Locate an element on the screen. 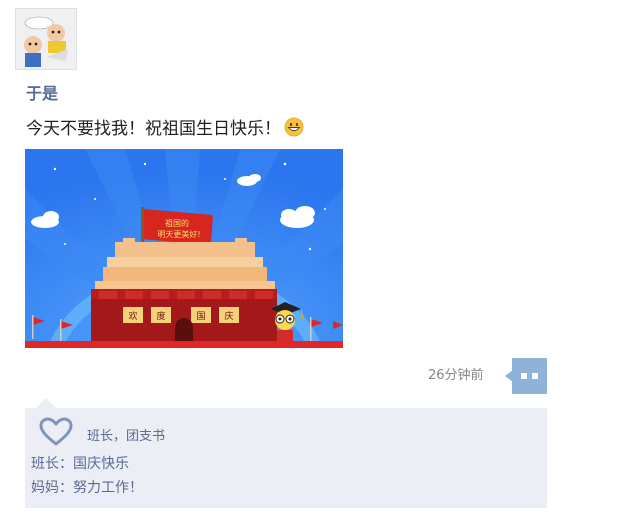  avatar-cartoon-image is located at coordinates (46, 39).